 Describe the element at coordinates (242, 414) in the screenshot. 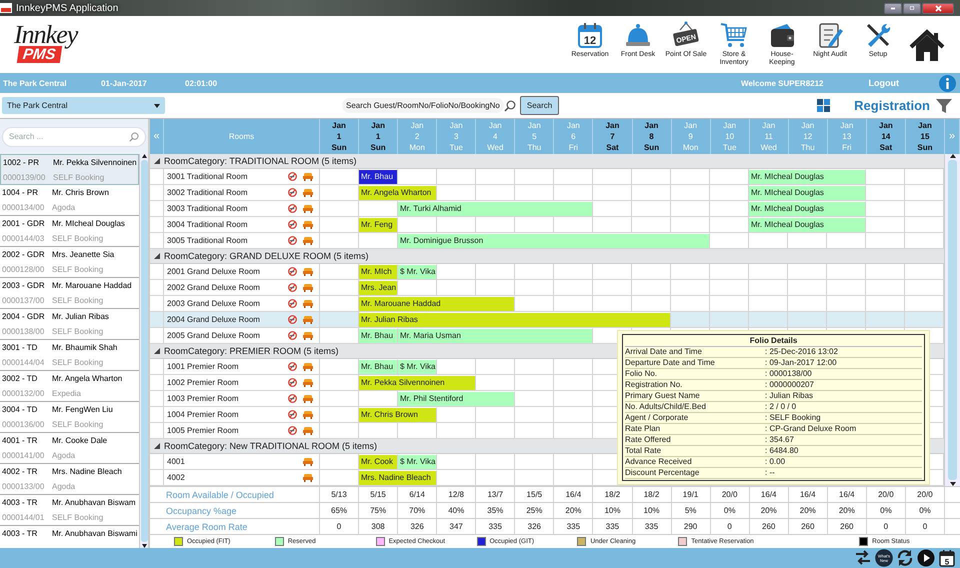

I see `room-row-header: 1004 Premier Room` at that location.